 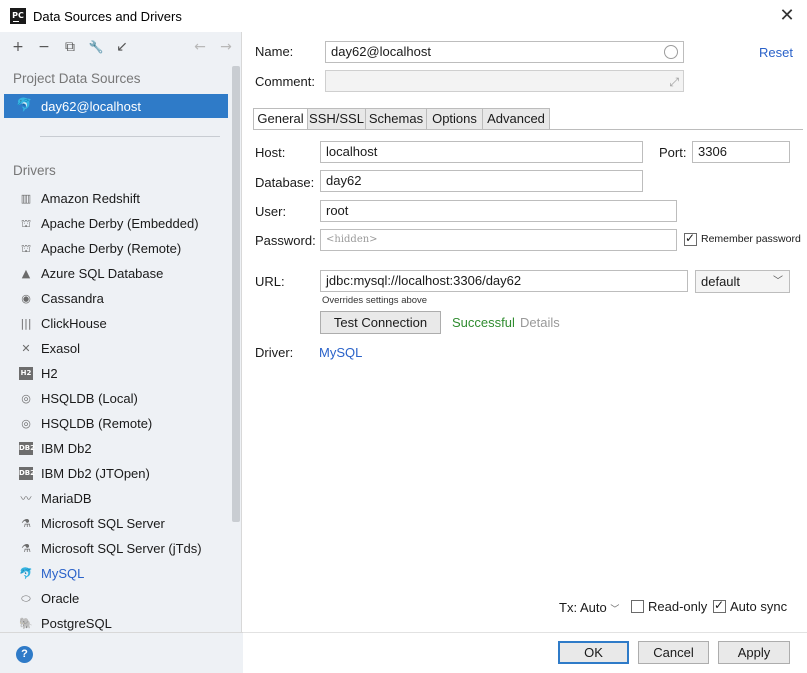 I want to click on driver-item: ◎ HSQLDB (Local), so click(x=115, y=399).